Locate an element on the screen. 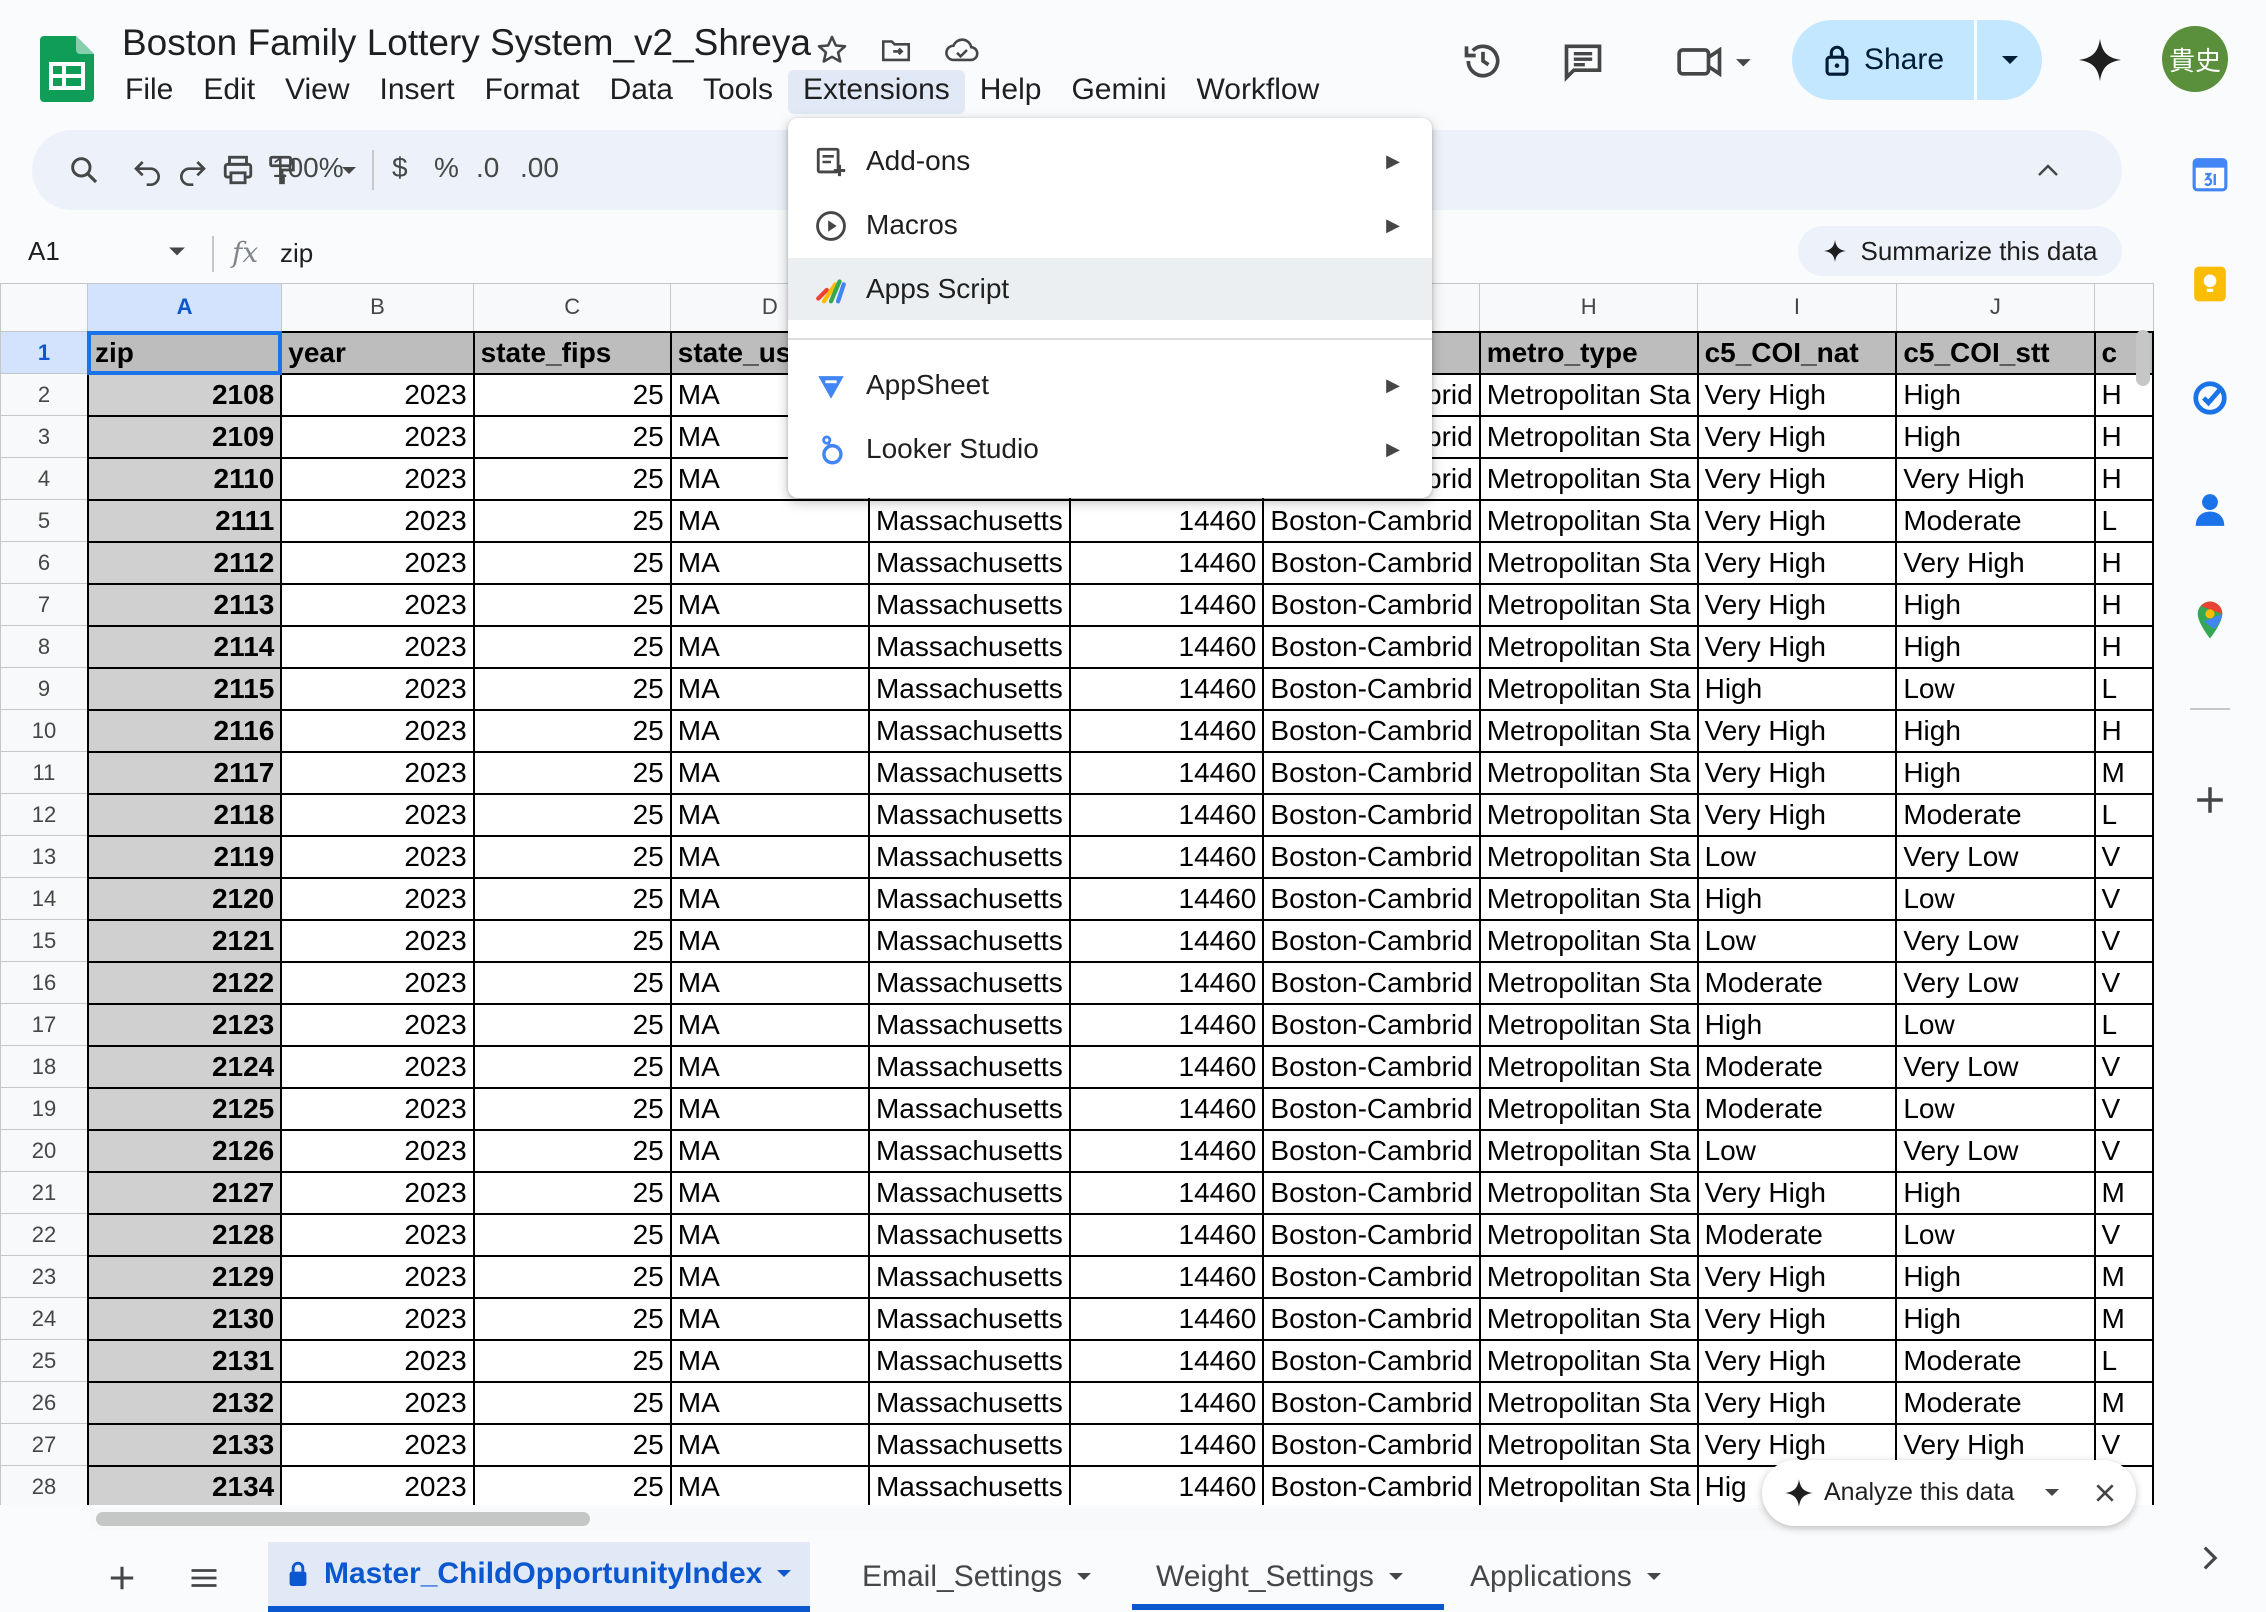 The image size is (2266, 1612). row-header: 20 is located at coordinates (44, 1150).